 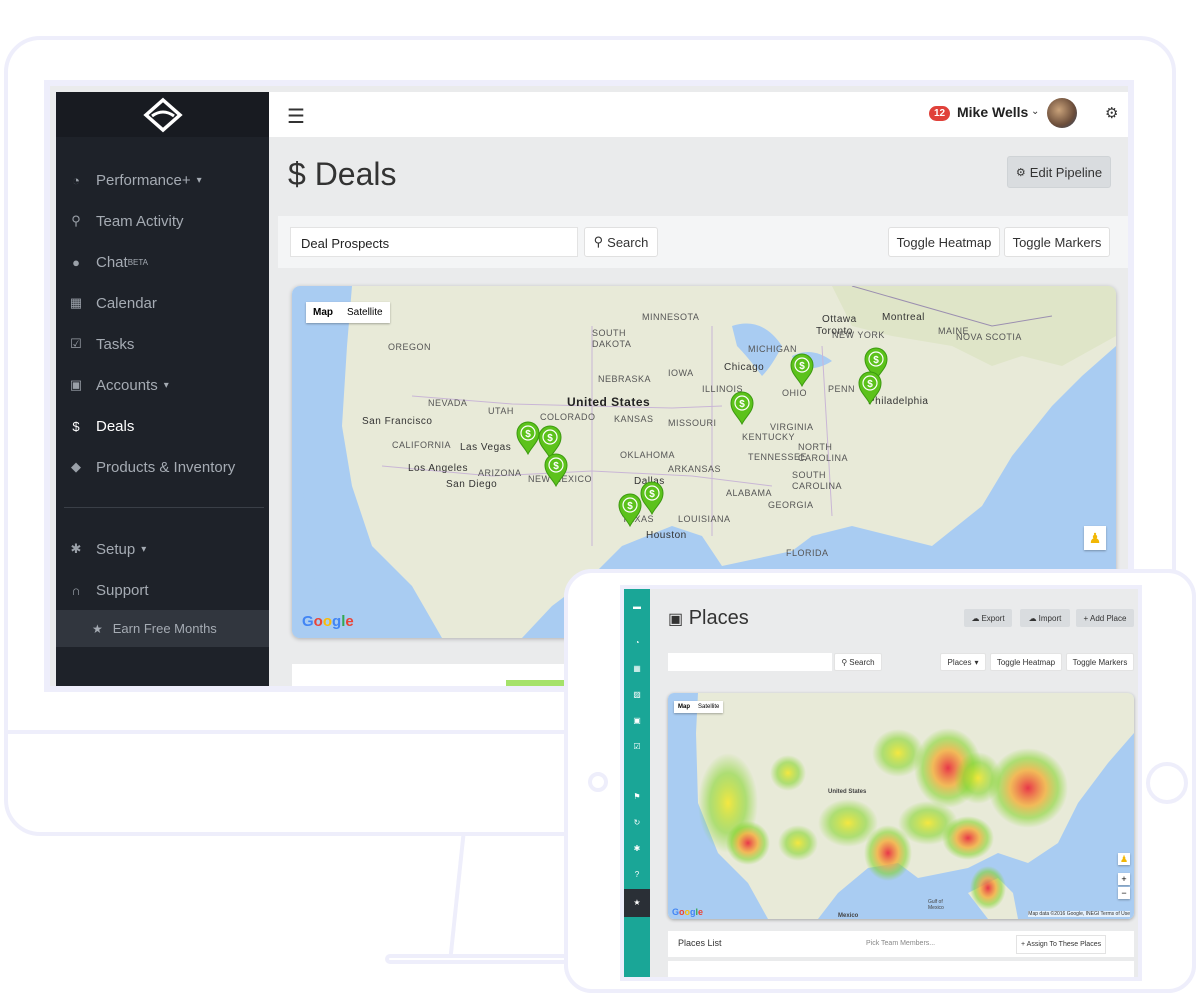 I want to click on sidebar-item-deals: $ Deals, so click(x=162, y=426).